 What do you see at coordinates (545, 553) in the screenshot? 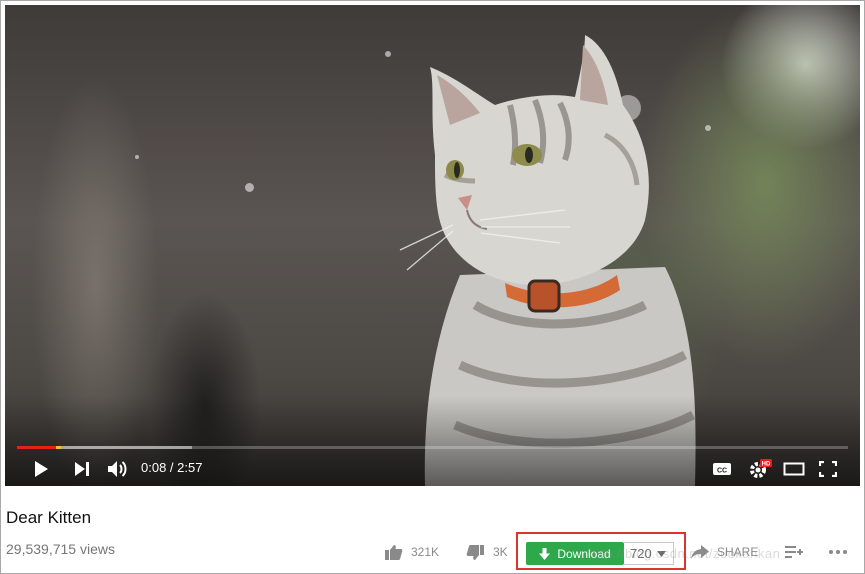
I see `download-arrow-icon` at bounding box center [545, 553].